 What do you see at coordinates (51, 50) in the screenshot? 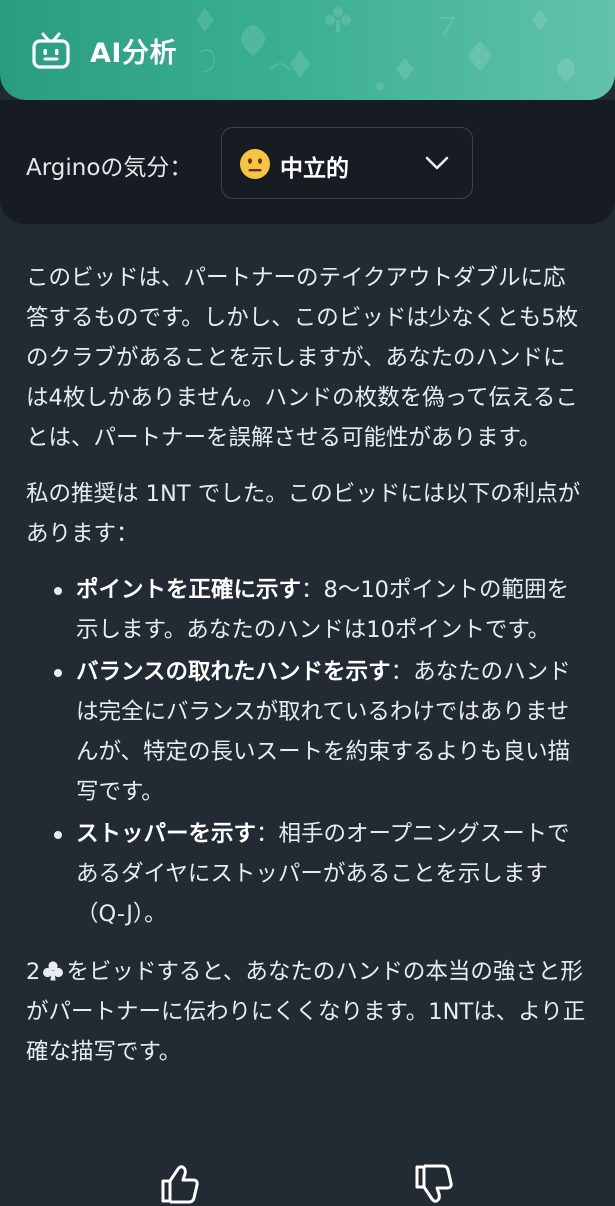
I see `robot-icon` at bounding box center [51, 50].